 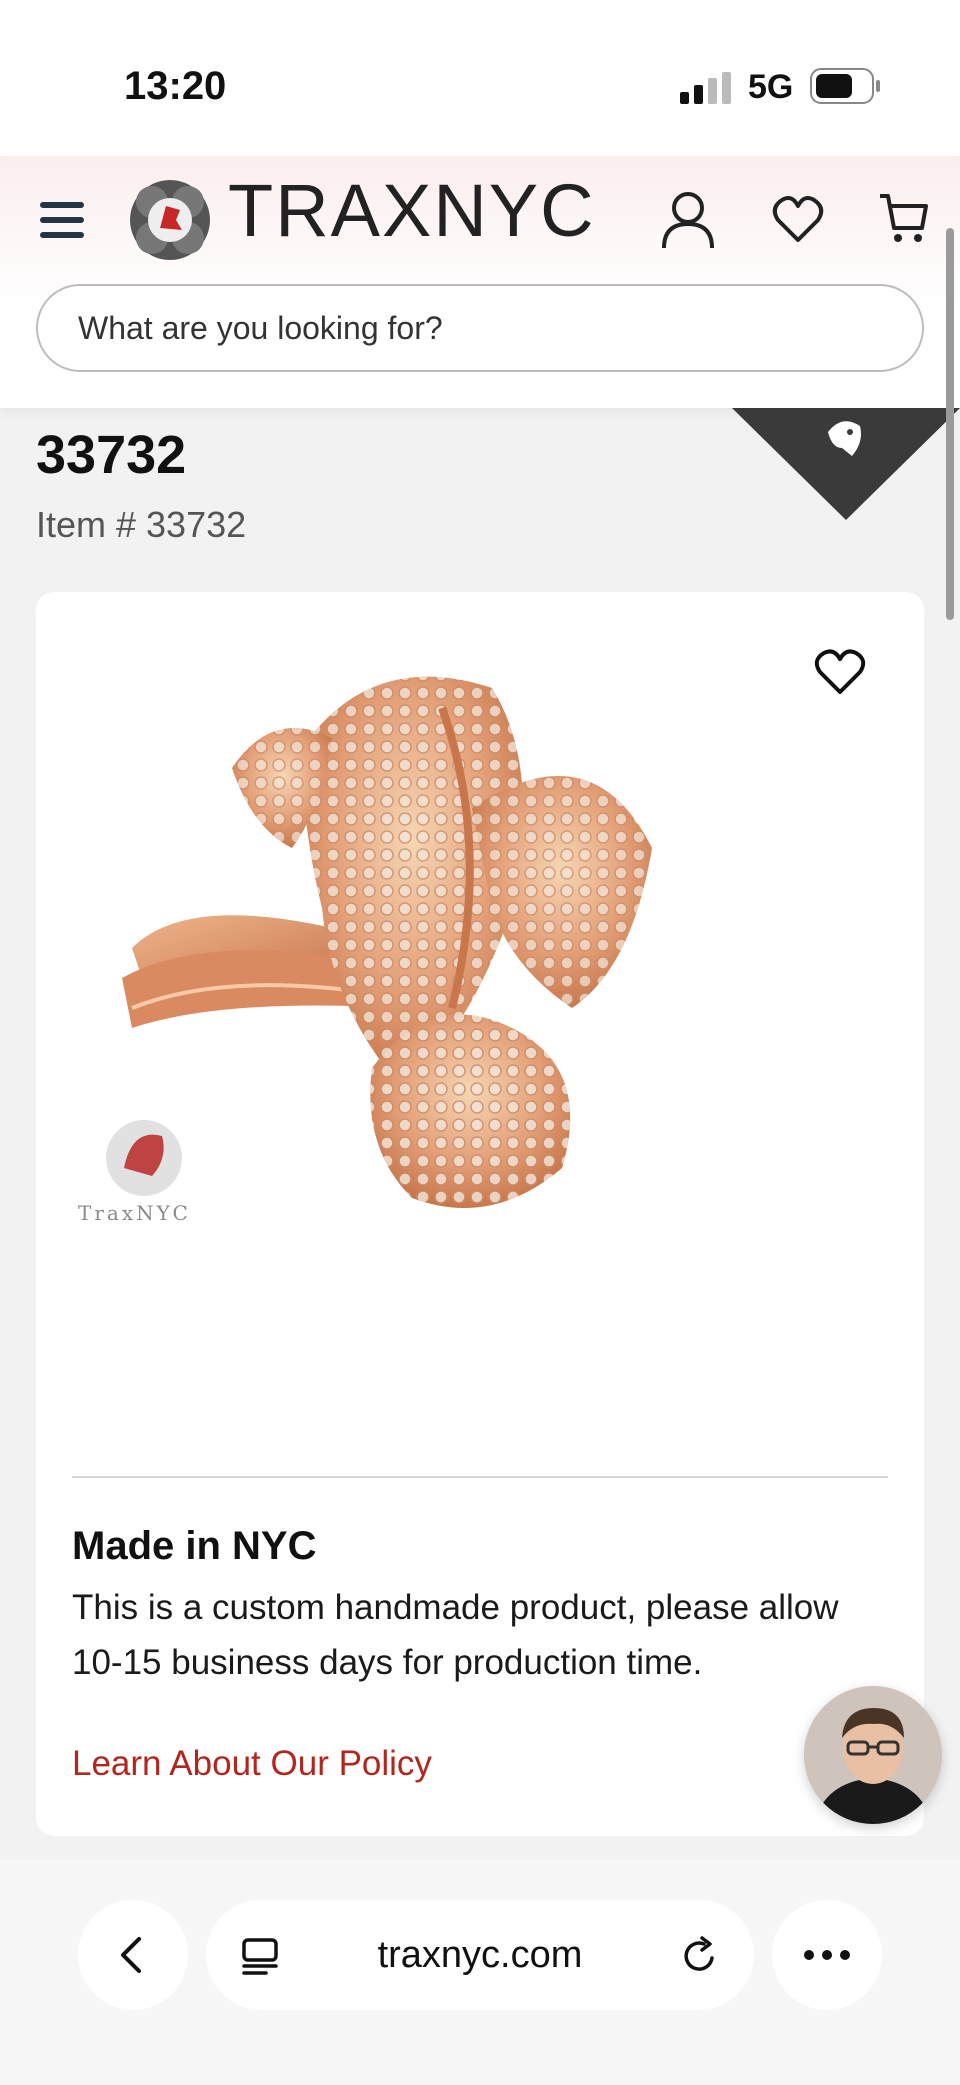 What do you see at coordinates (873, 1755) in the screenshot?
I see `chat-avatar` at bounding box center [873, 1755].